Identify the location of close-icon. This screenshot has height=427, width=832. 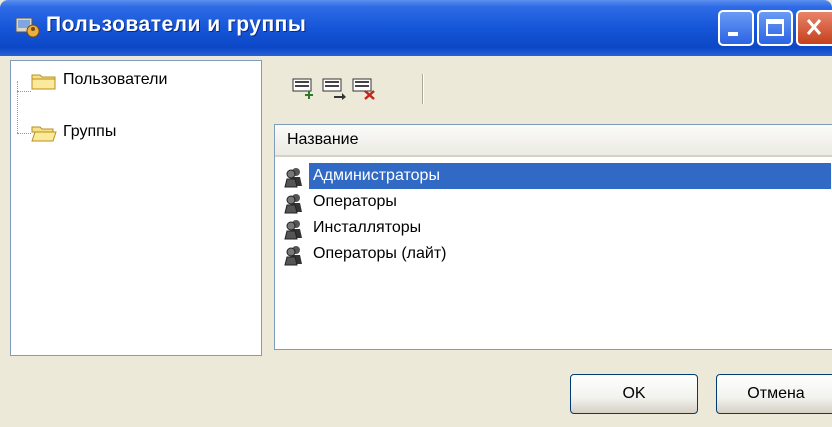
(814, 27).